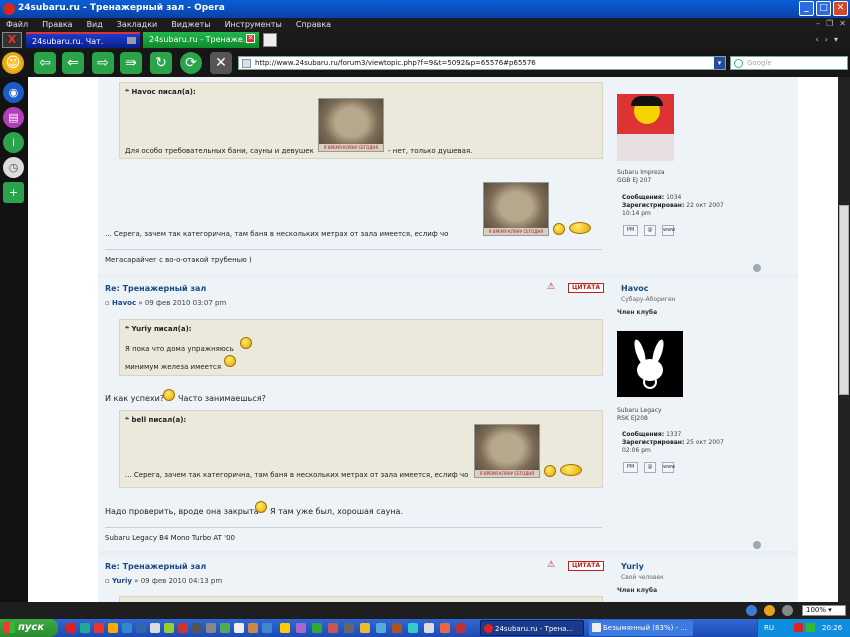  Describe the element at coordinates (99, 628) in the screenshot. I see `quicklaunch-opera-icon` at that location.